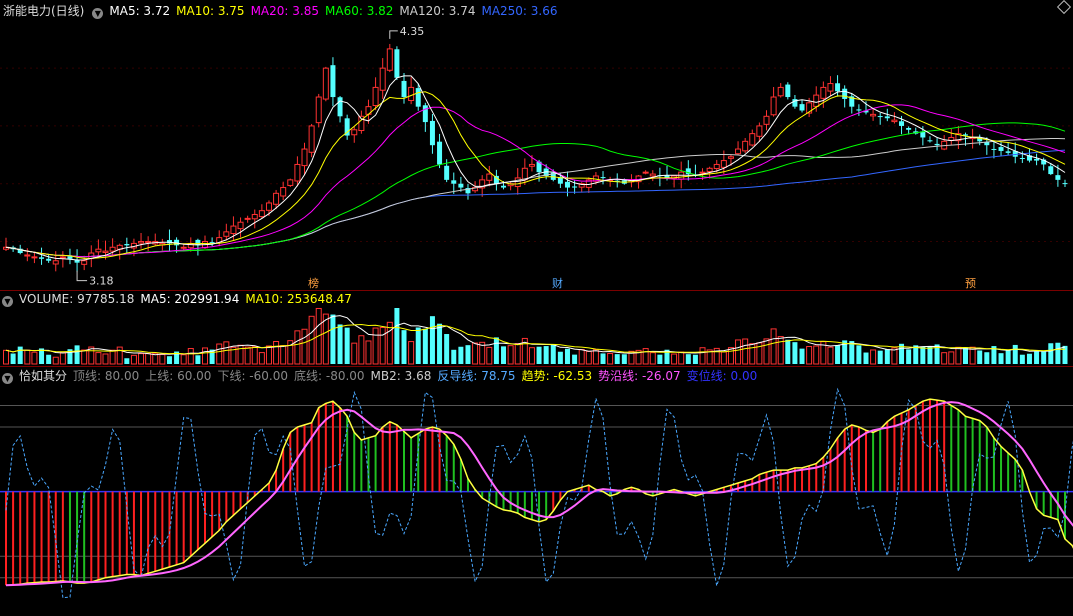 This screenshot has height=616, width=1073. I want to click on top-line-label: 顶线: 80.00, so click(106, 376).